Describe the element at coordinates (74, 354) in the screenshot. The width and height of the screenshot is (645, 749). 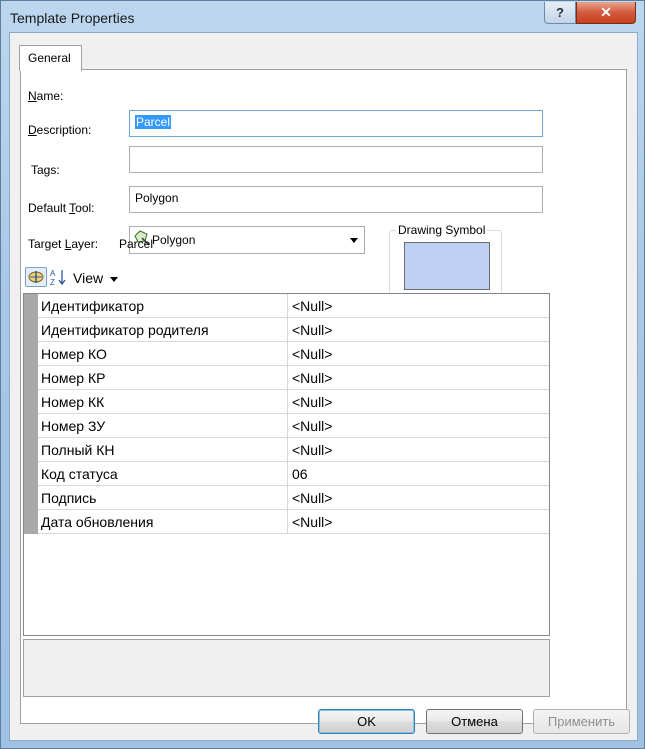
I see `attribute-name: Номер КО` at that location.